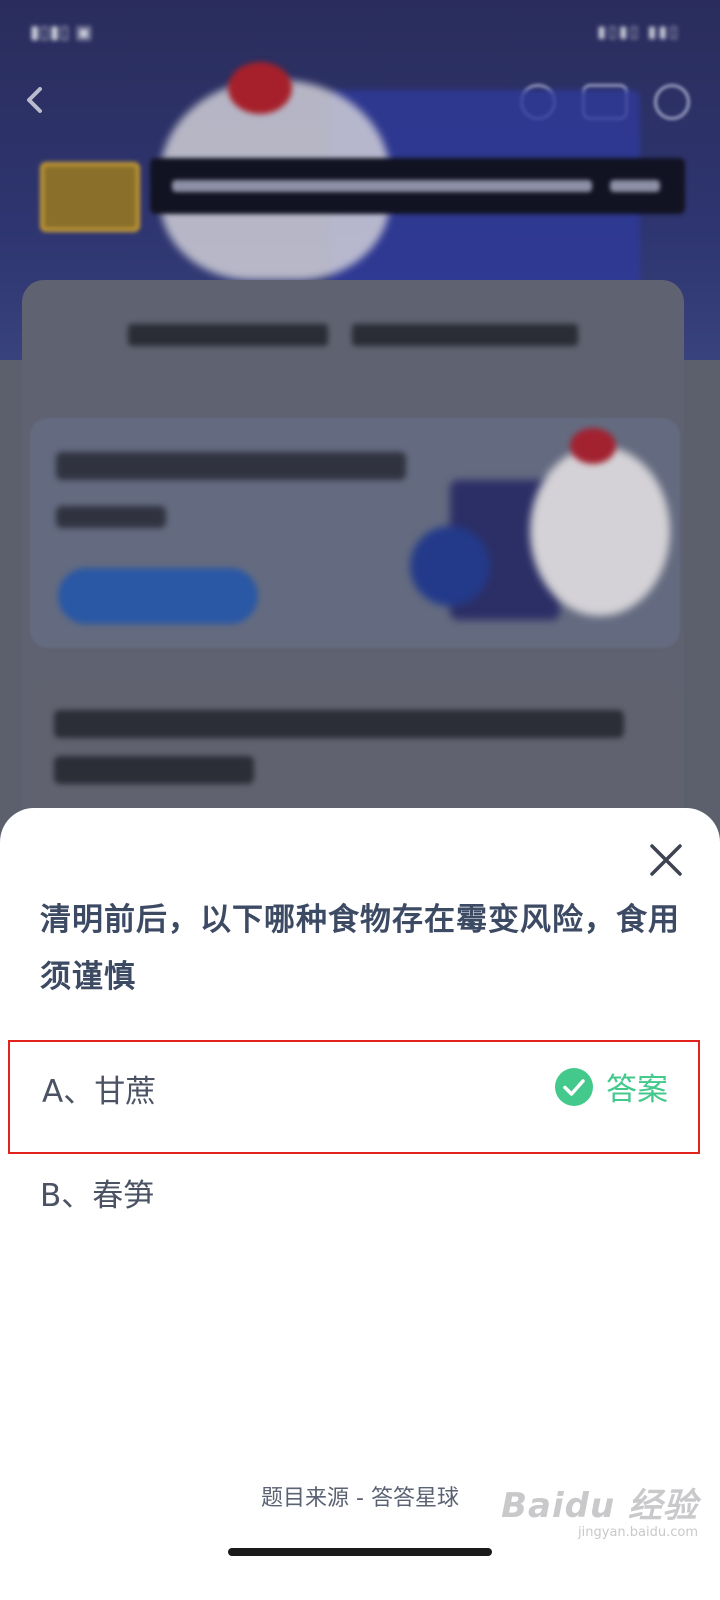  Describe the element at coordinates (158, 596) in the screenshot. I see `background-card-button` at that location.